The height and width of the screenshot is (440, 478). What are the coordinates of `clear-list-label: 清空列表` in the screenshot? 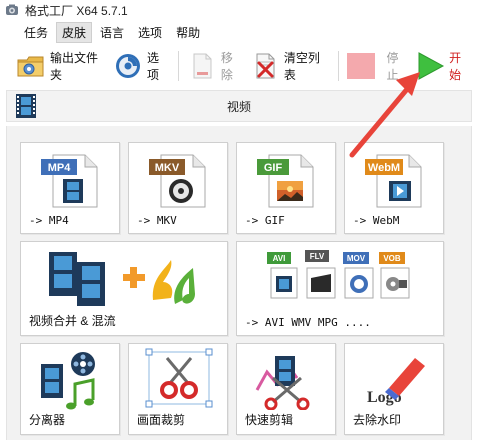 It's located at (301, 66).